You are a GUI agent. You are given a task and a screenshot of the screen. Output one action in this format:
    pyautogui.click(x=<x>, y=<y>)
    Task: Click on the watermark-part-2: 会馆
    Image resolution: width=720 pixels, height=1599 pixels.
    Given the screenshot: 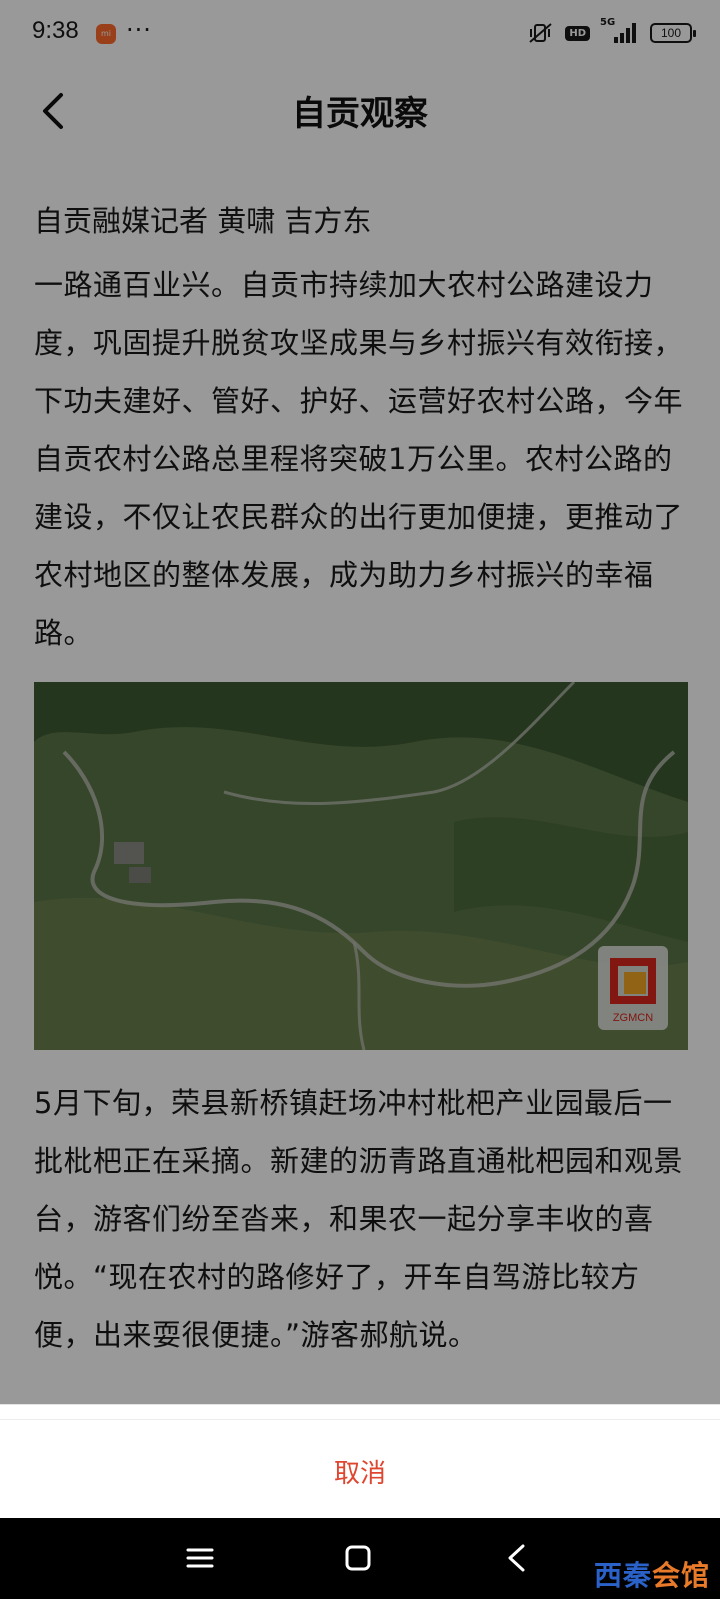 What is the action you would take?
    pyautogui.click(x=680, y=1575)
    